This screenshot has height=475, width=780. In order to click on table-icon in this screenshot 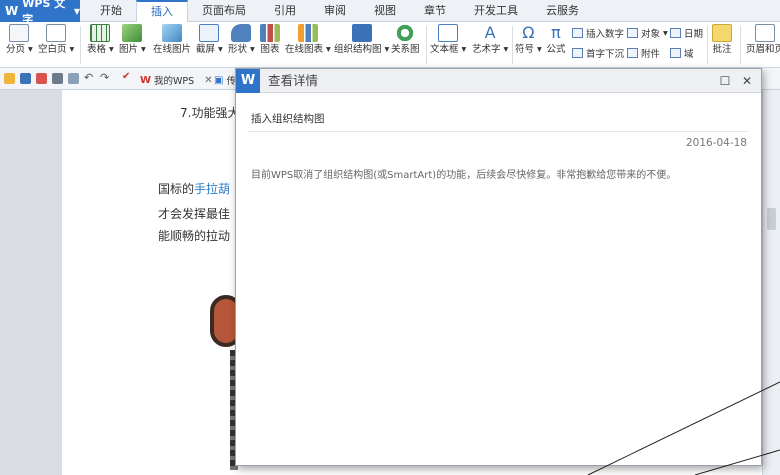, I will do `click(100, 33)`.